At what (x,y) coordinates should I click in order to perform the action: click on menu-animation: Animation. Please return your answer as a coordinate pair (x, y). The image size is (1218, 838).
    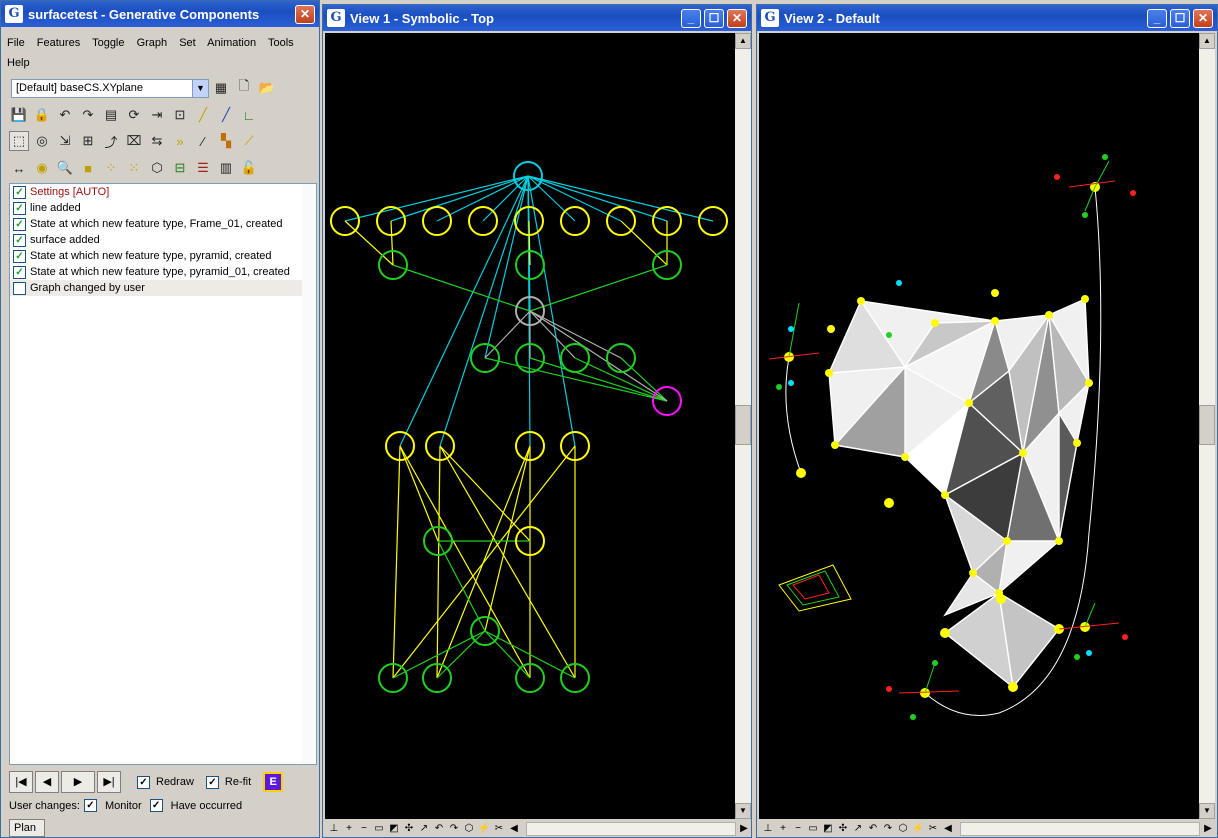
    Looking at the image, I should click on (231, 43).